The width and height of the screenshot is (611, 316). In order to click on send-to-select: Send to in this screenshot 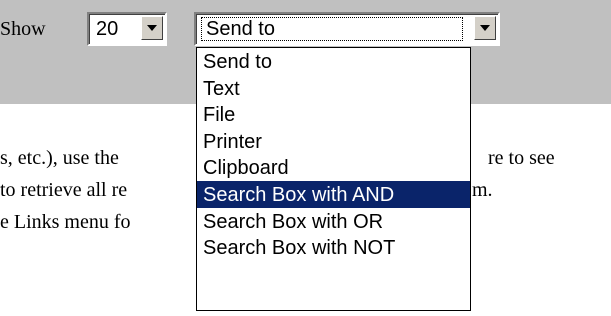, I will do `click(347, 29)`.